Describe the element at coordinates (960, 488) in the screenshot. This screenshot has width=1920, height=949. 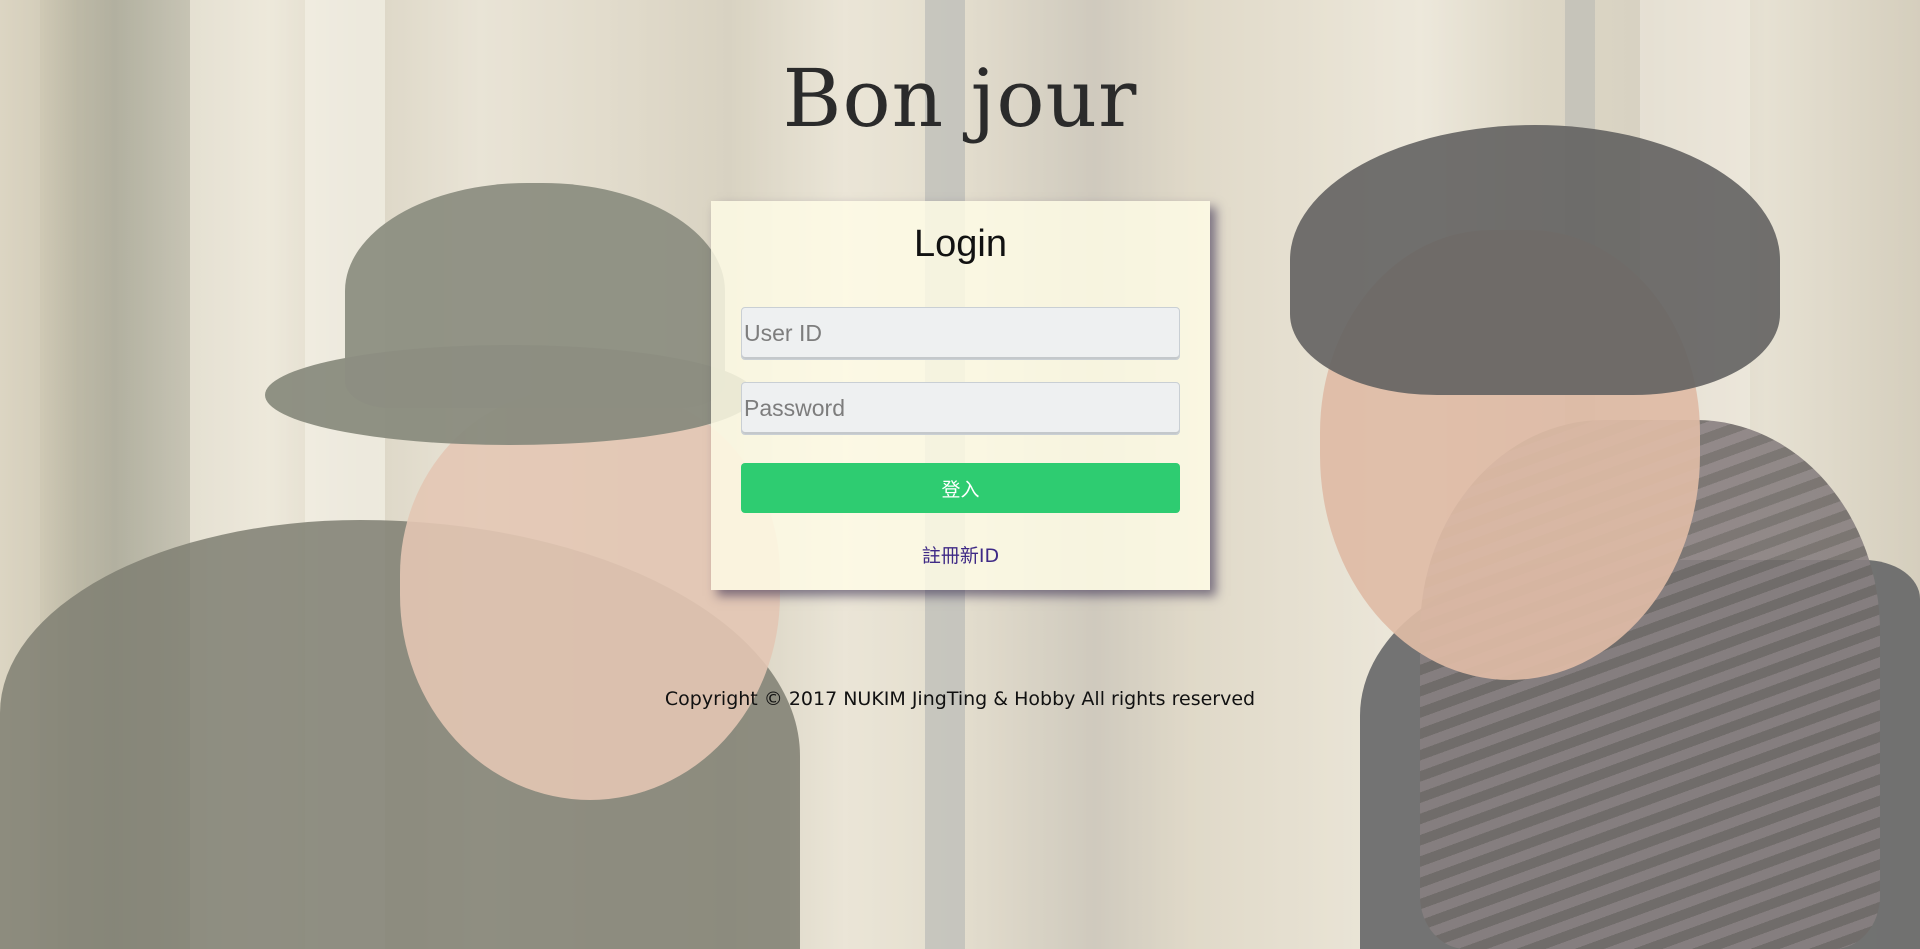
I see `login-button: 登入` at that location.